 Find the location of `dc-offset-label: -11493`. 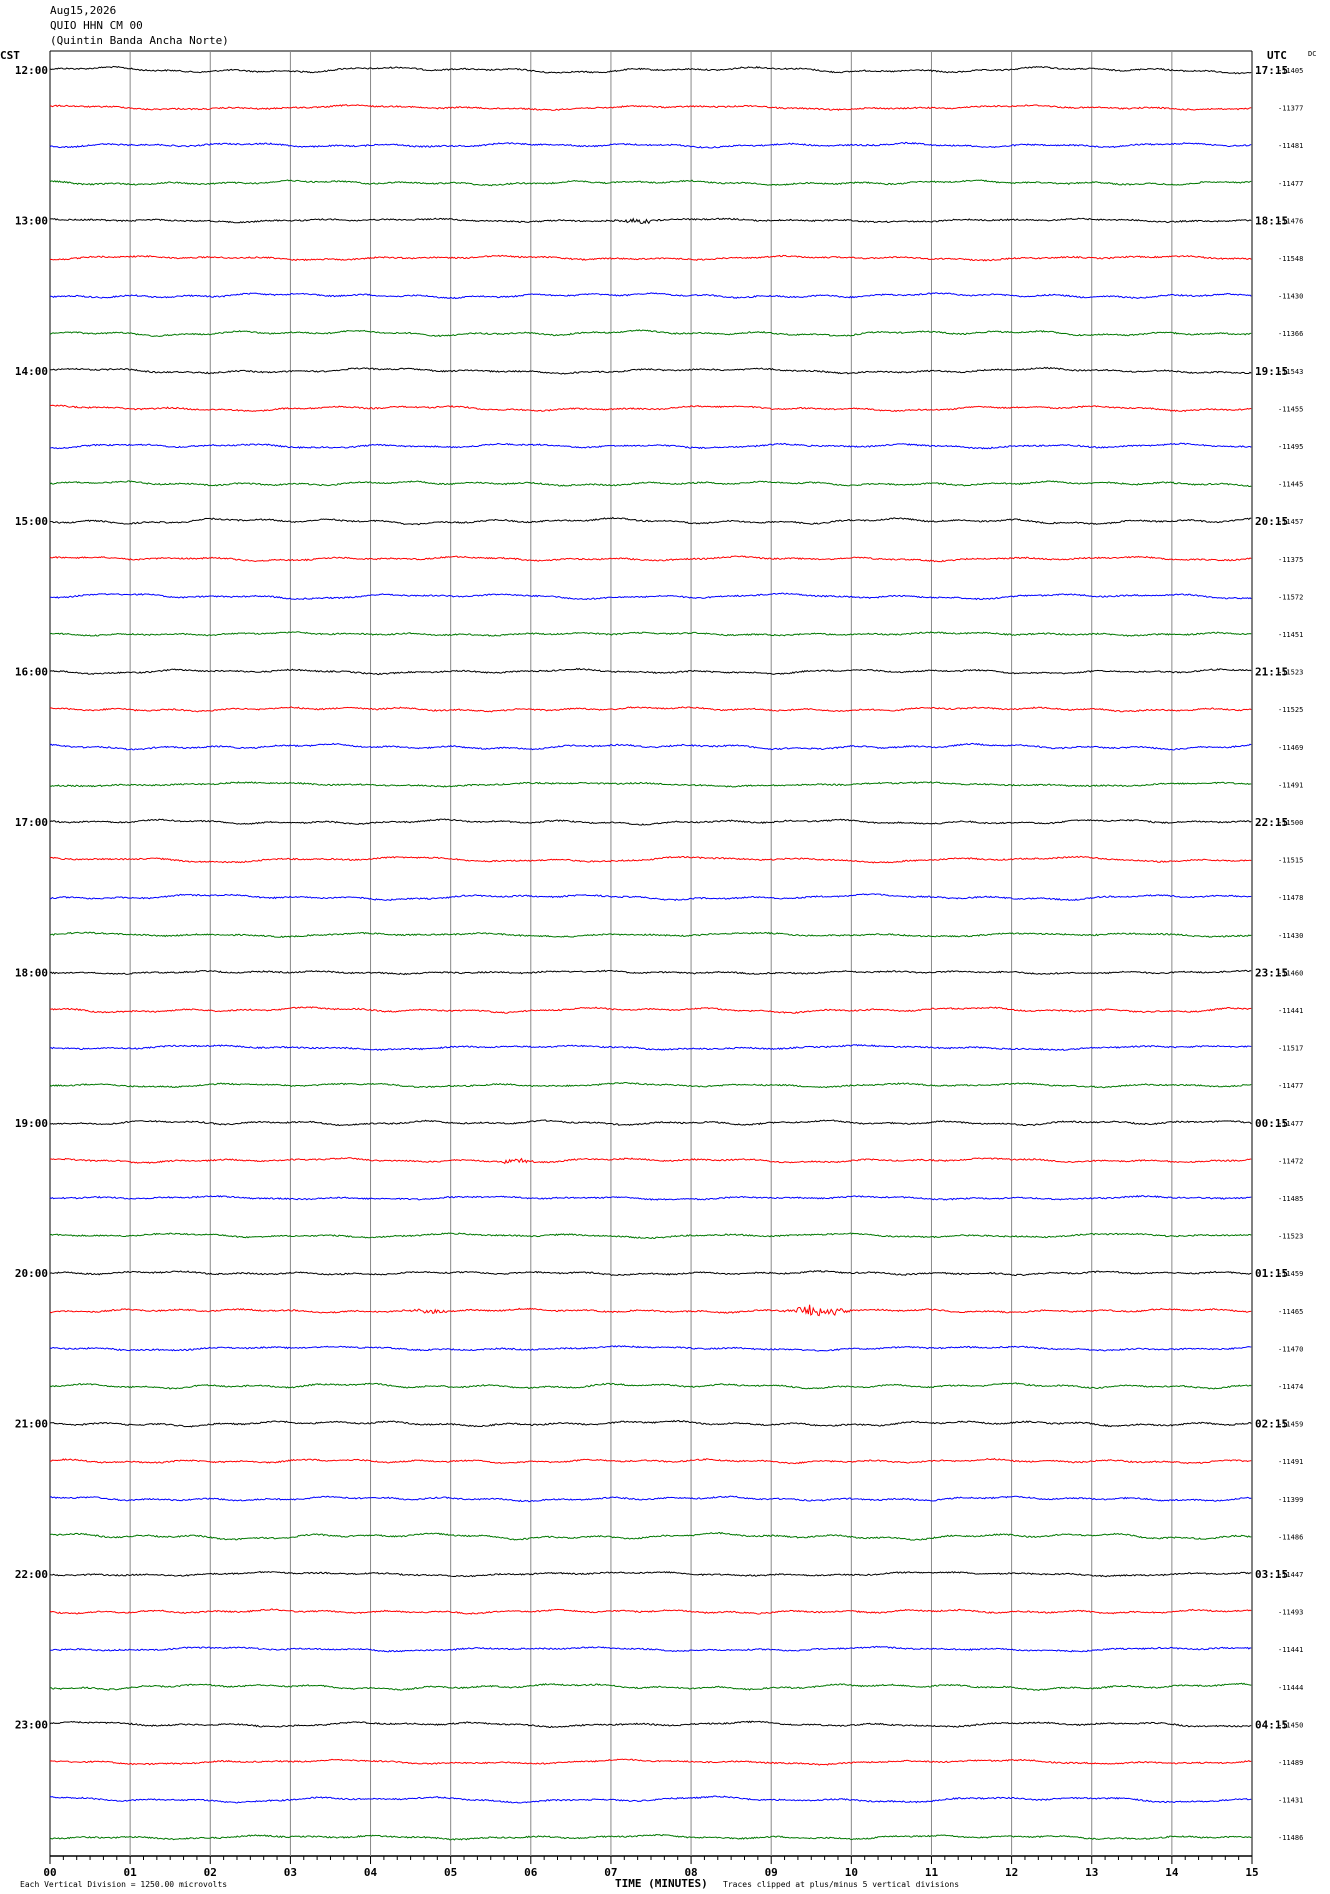

dc-offset-label: -11493 is located at coordinates (1290, 1613).